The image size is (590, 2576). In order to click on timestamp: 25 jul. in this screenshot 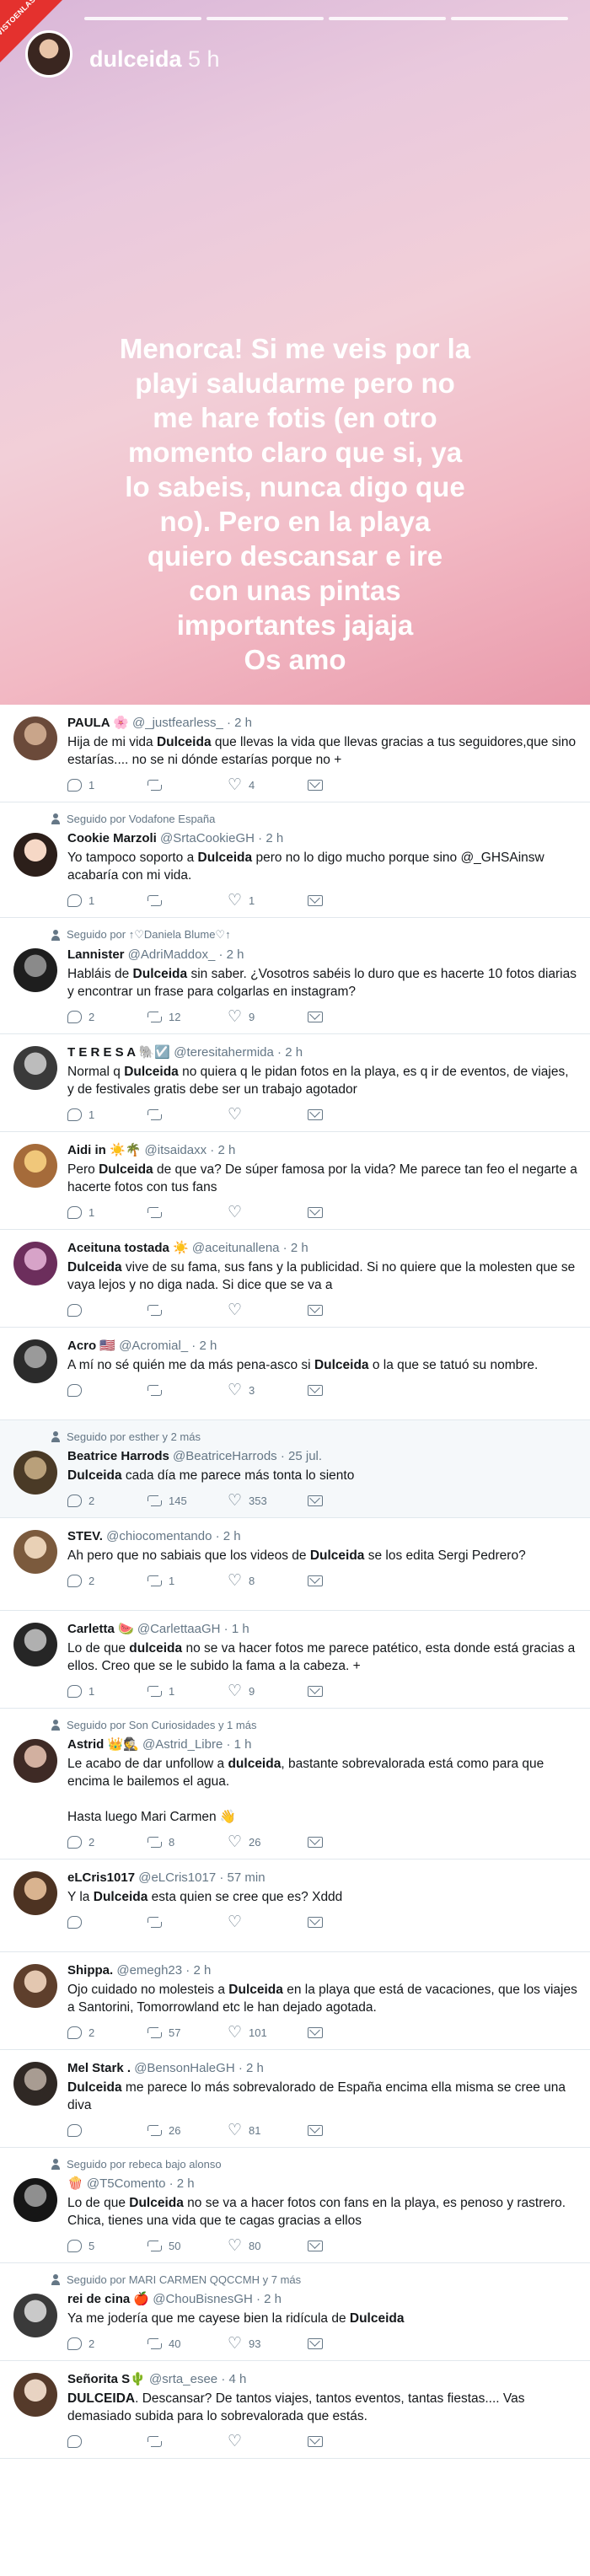, I will do `click(305, 1456)`.